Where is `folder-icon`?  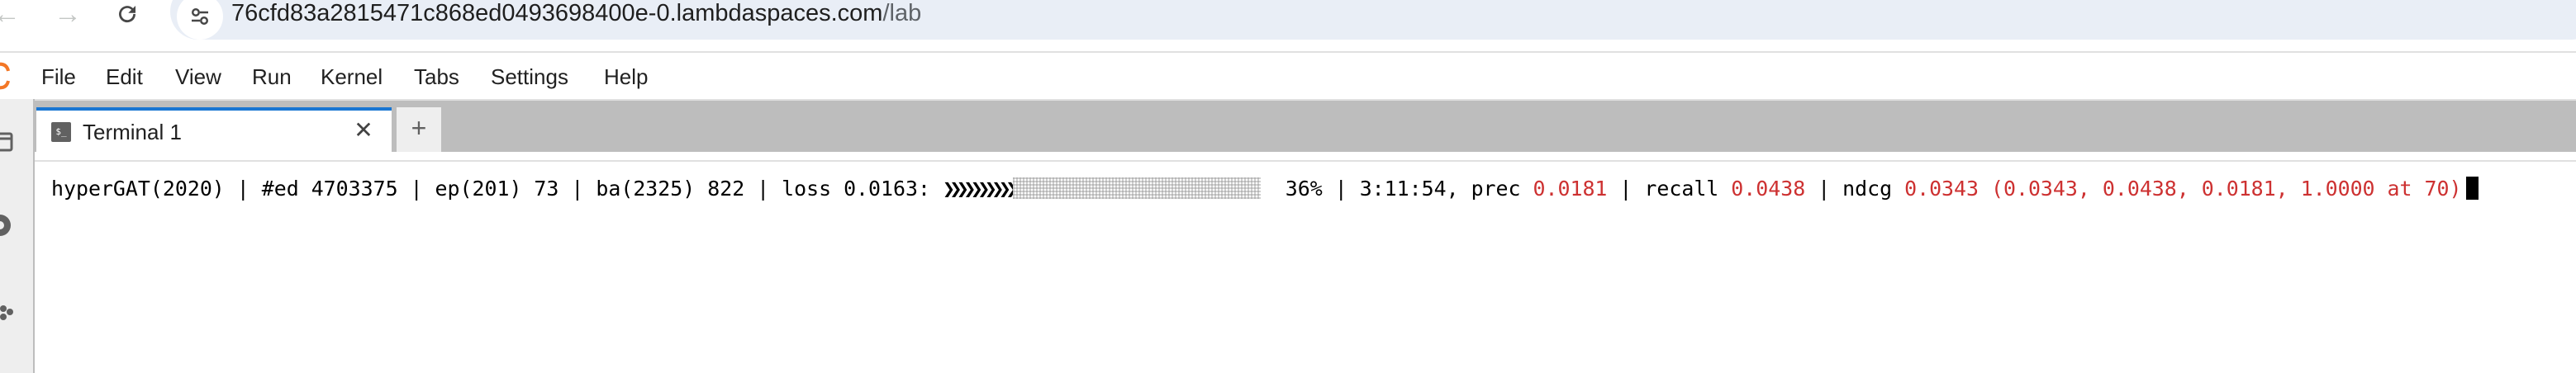 folder-icon is located at coordinates (9, 143).